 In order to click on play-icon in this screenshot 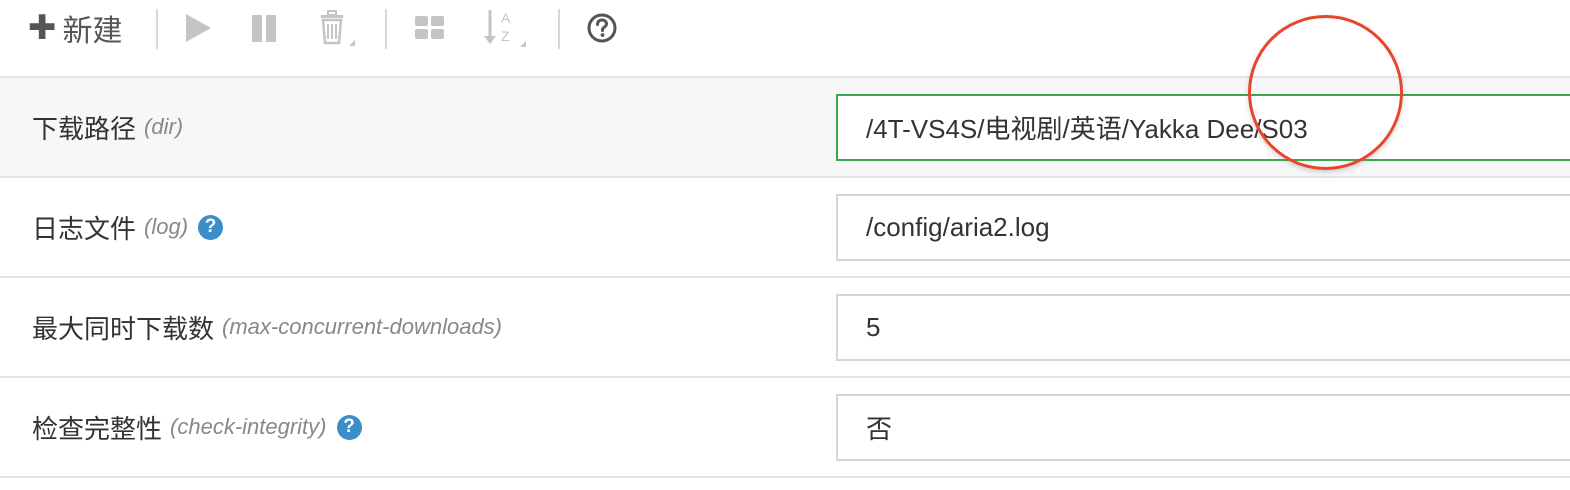, I will do `click(198, 28)`.